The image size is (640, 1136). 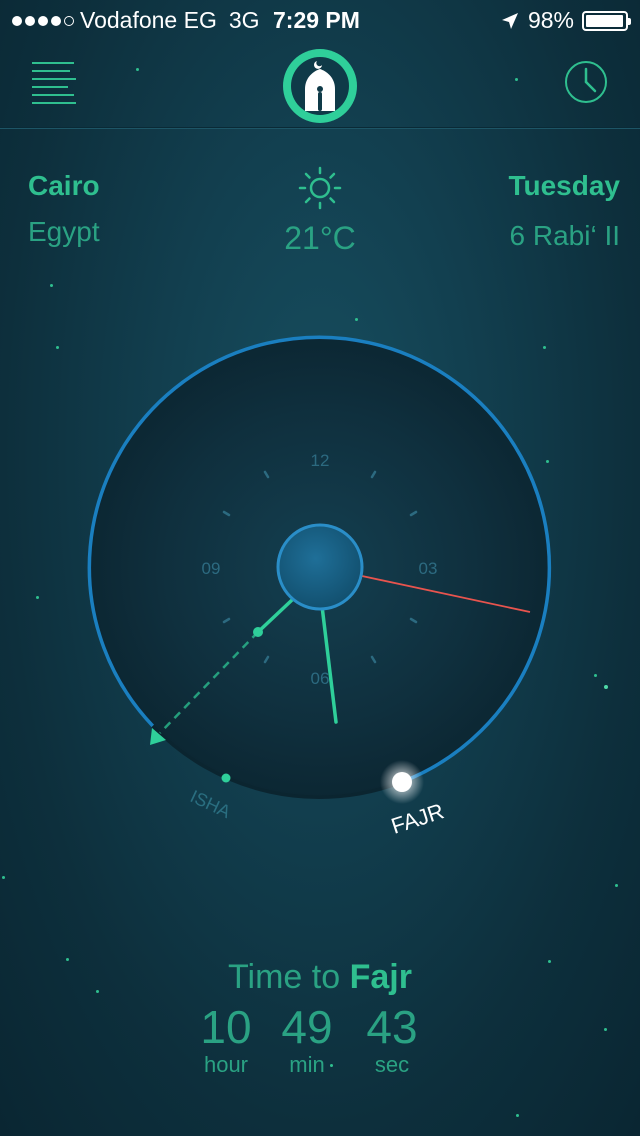 I want to click on status-time: 7:29 PM, so click(x=316, y=20).